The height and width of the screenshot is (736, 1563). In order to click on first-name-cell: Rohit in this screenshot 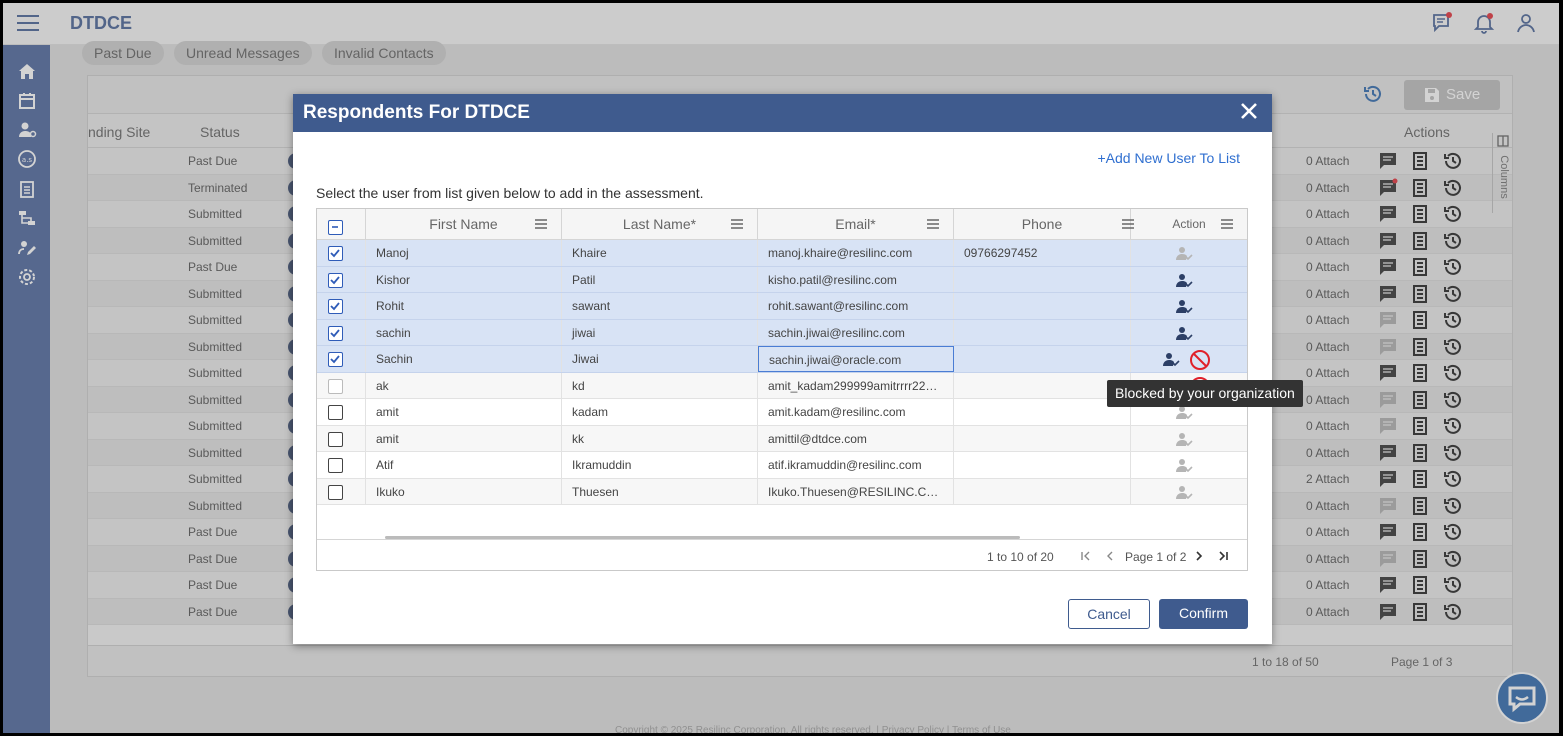, I will do `click(464, 306)`.